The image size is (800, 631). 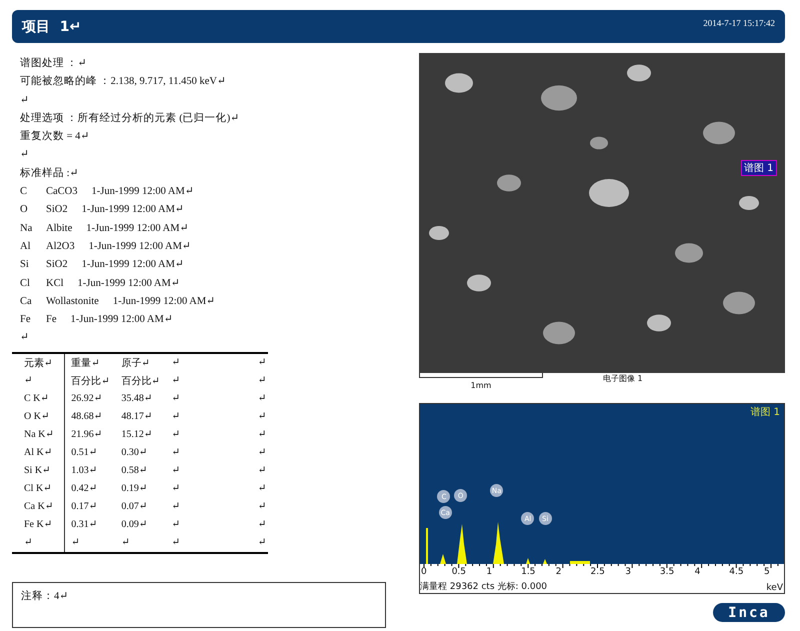 I want to click on standard-name: Albite, so click(x=59, y=229).